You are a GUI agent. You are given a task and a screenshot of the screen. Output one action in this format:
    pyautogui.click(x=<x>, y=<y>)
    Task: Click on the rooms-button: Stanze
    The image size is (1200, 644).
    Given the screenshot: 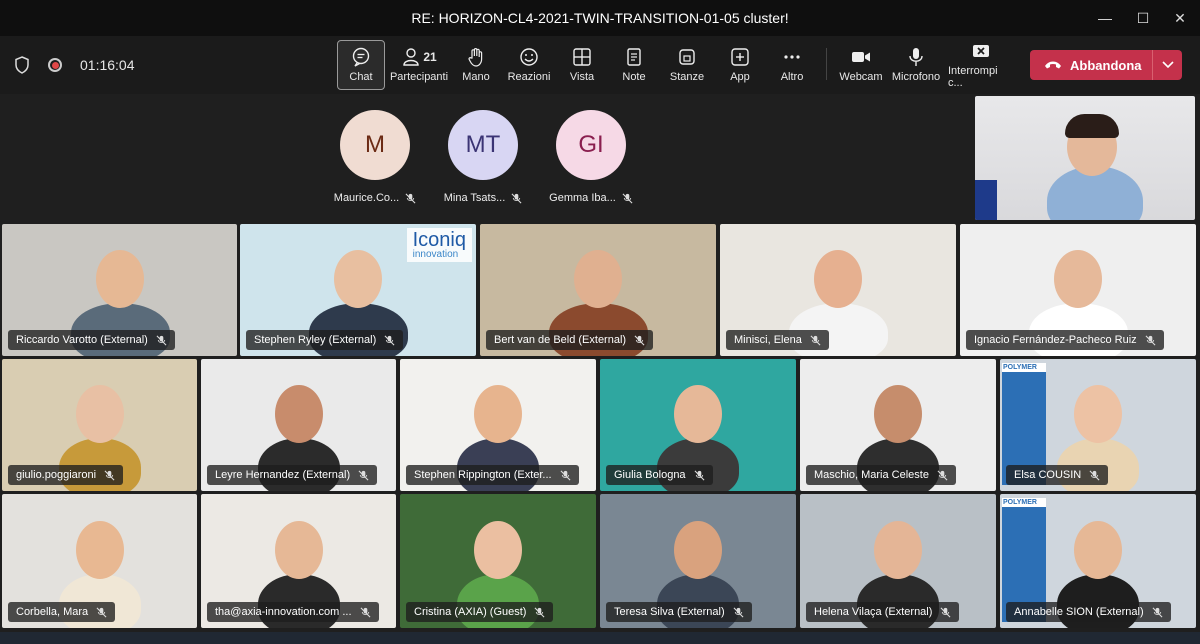 What is the action you would take?
    pyautogui.click(x=687, y=65)
    